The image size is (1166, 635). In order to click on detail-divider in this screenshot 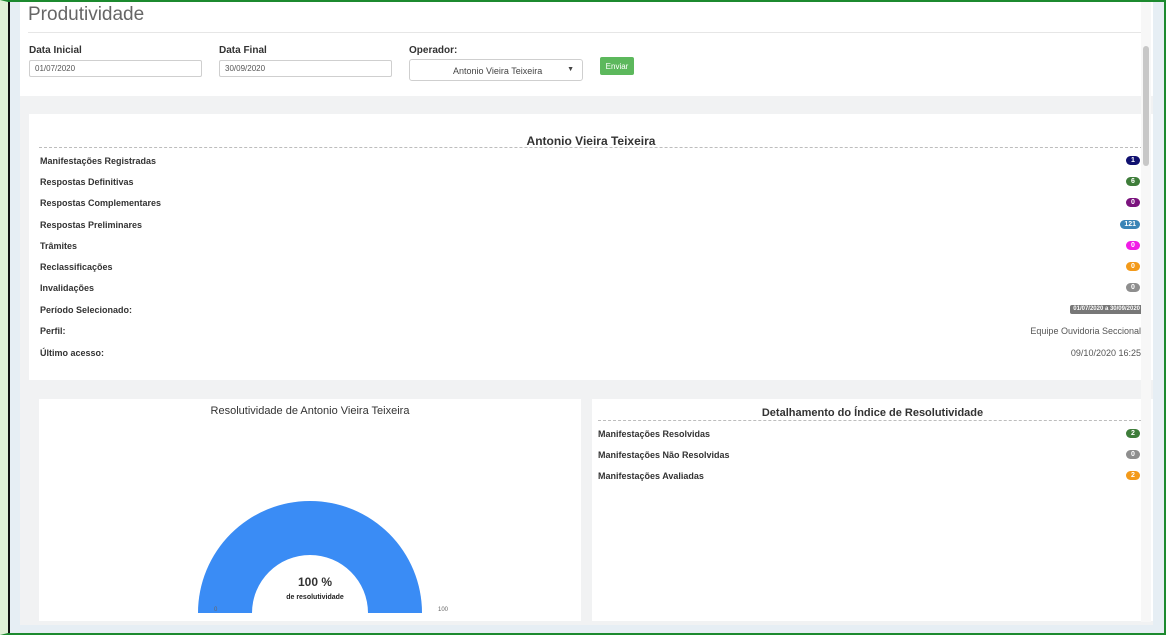, I will do `click(872, 420)`.